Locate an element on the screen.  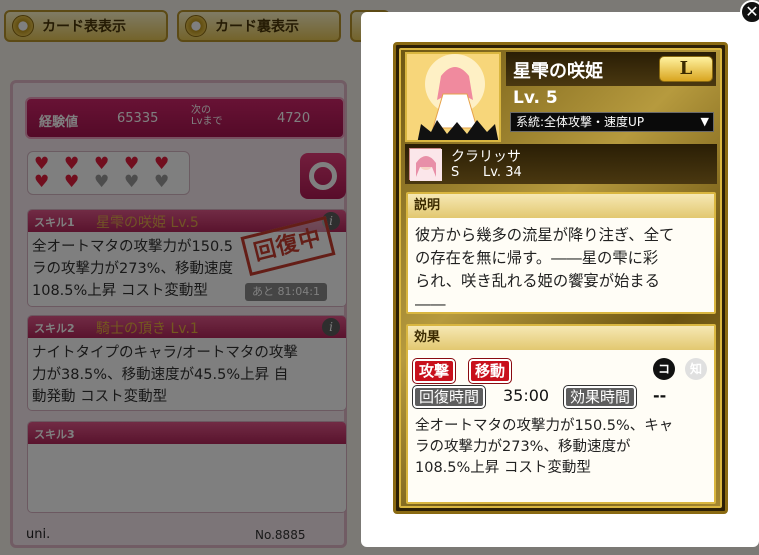
system-select: 系統:全体攻撃・速度UP ▼ is located at coordinates (612, 122).